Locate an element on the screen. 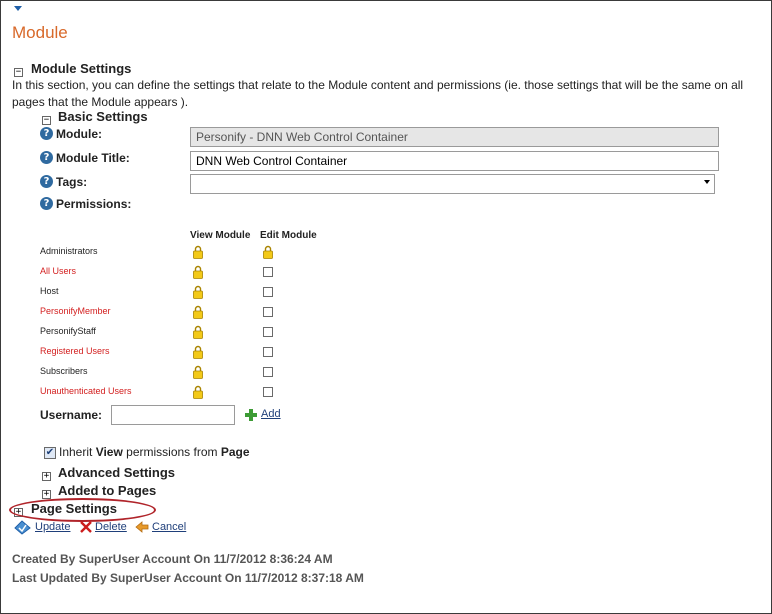 The width and height of the screenshot is (772, 614). inherit-view-label: Inherit View permissions from Page is located at coordinates (154, 452).